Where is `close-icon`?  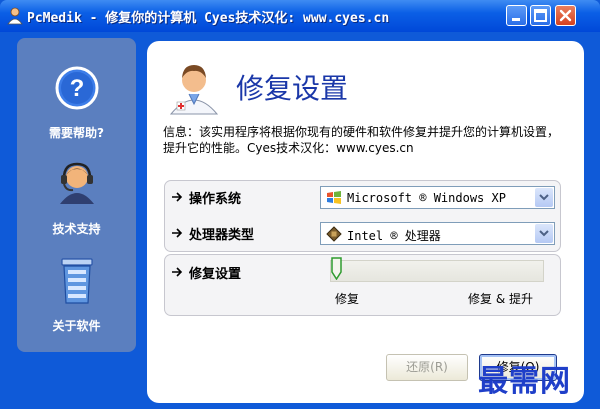 close-icon is located at coordinates (565, 15).